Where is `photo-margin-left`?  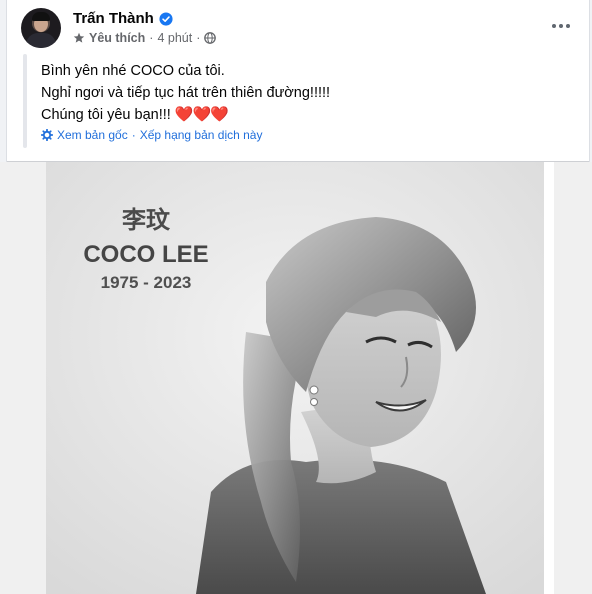 photo-margin-left is located at coordinates (23, 378).